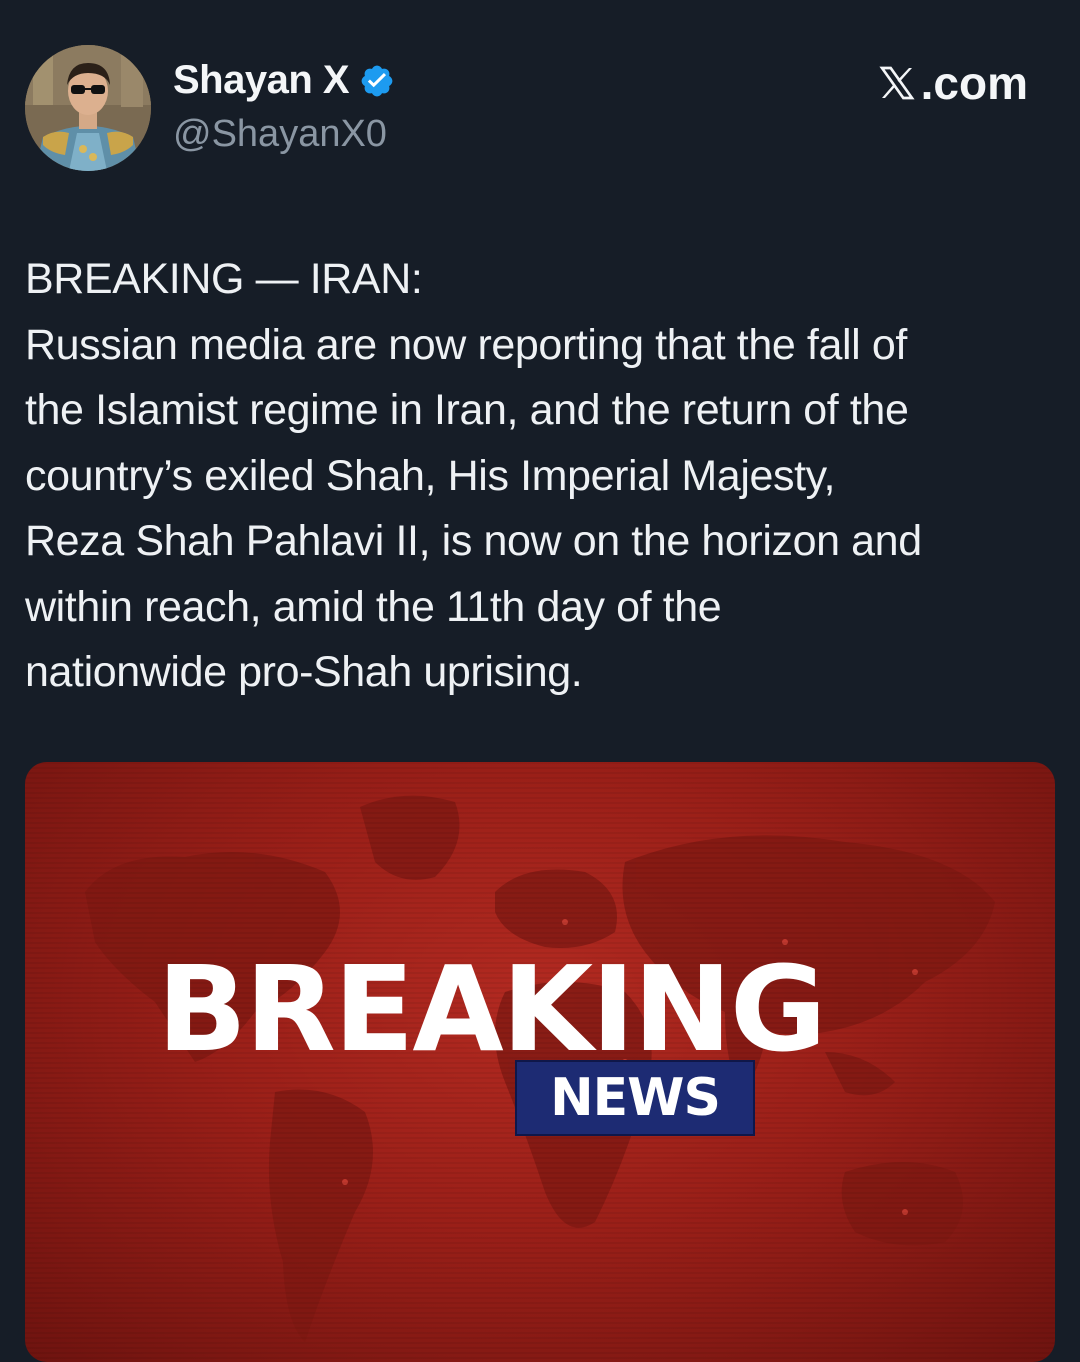  I want to click on author-display-name: Shayan X, so click(261, 80).